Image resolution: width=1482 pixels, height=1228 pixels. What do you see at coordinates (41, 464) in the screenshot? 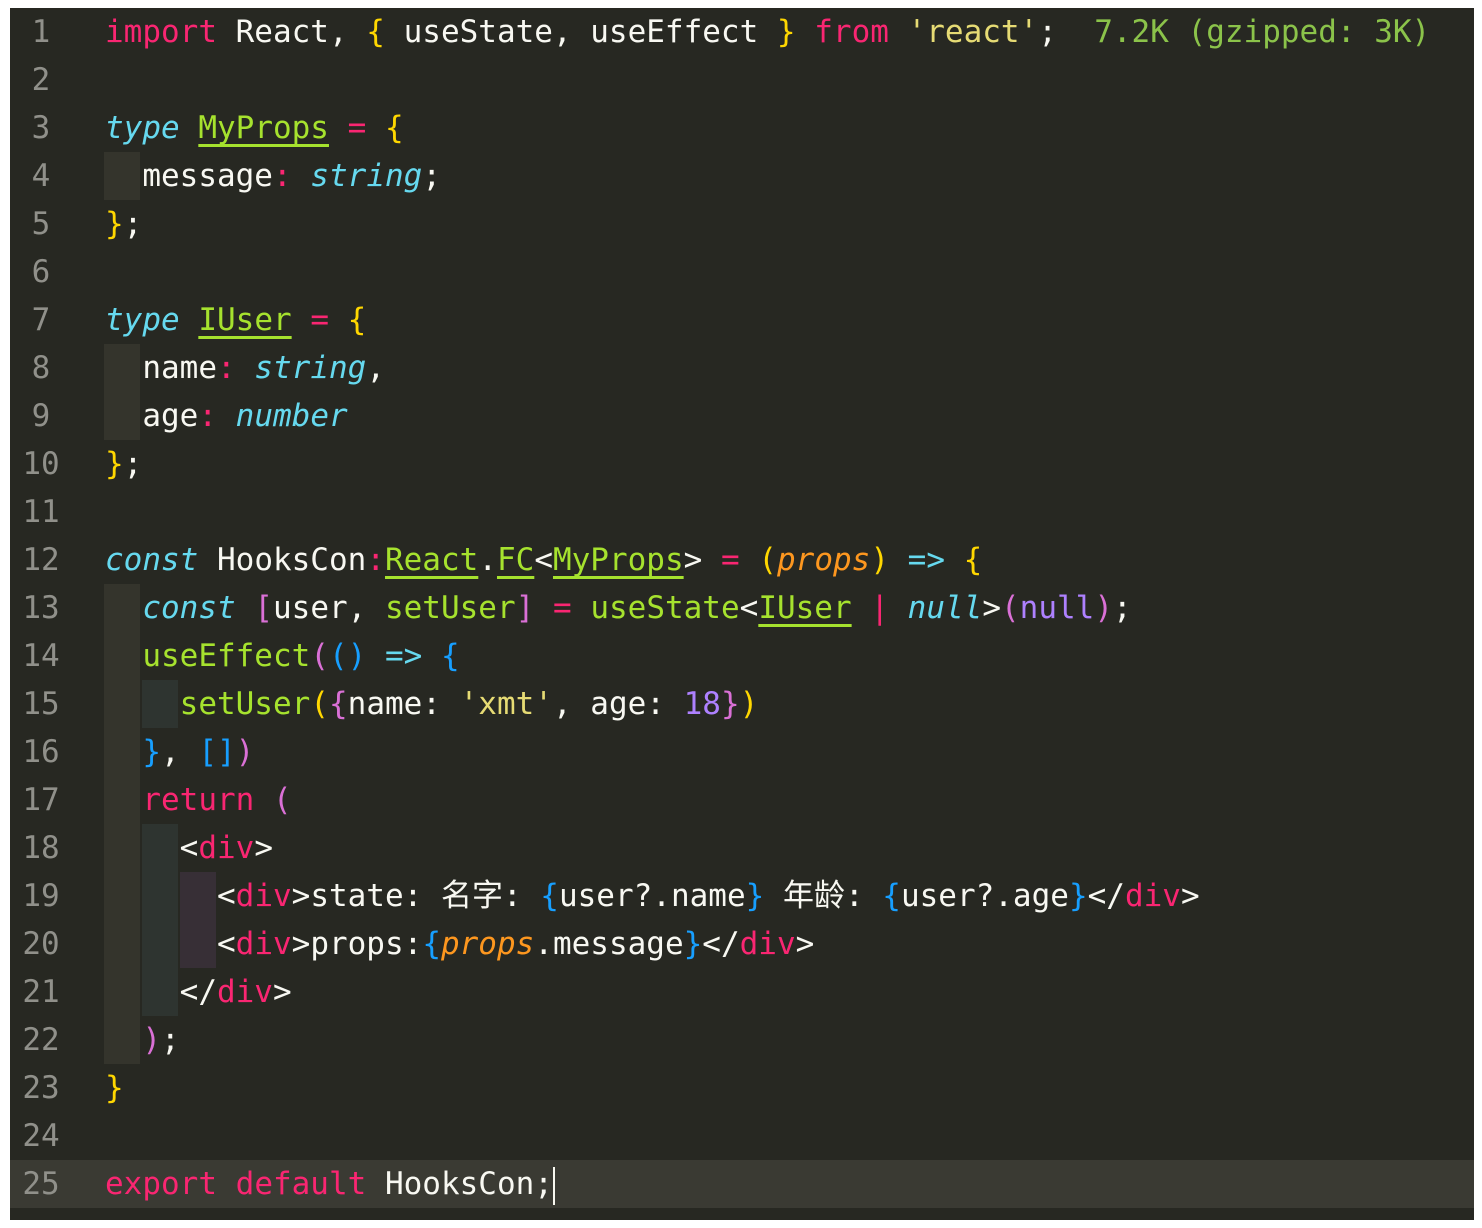
I see `line-number: 10` at bounding box center [41, 464].